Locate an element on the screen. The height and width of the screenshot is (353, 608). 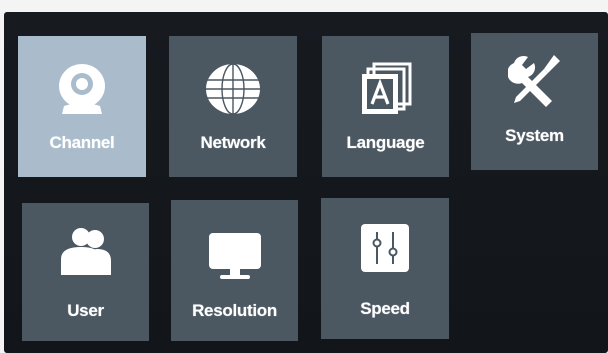
monitor-icon is located at coordinates (234, 257).